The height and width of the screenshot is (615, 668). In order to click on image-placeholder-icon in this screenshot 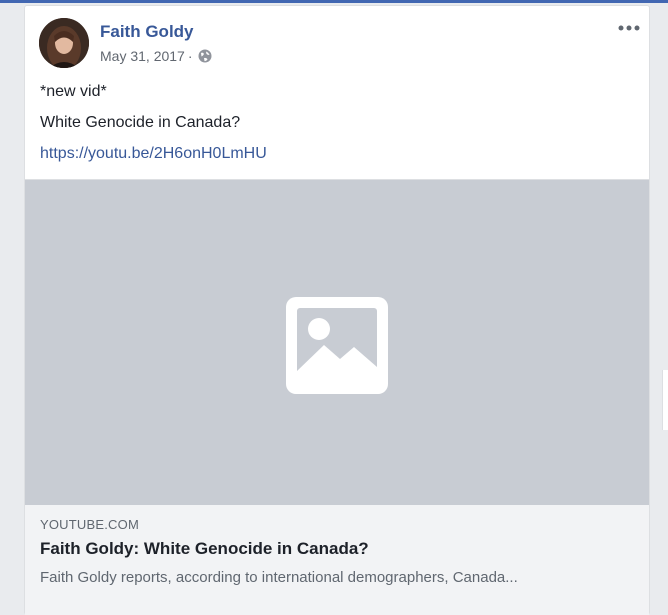, I will do `click(337, 345)`.